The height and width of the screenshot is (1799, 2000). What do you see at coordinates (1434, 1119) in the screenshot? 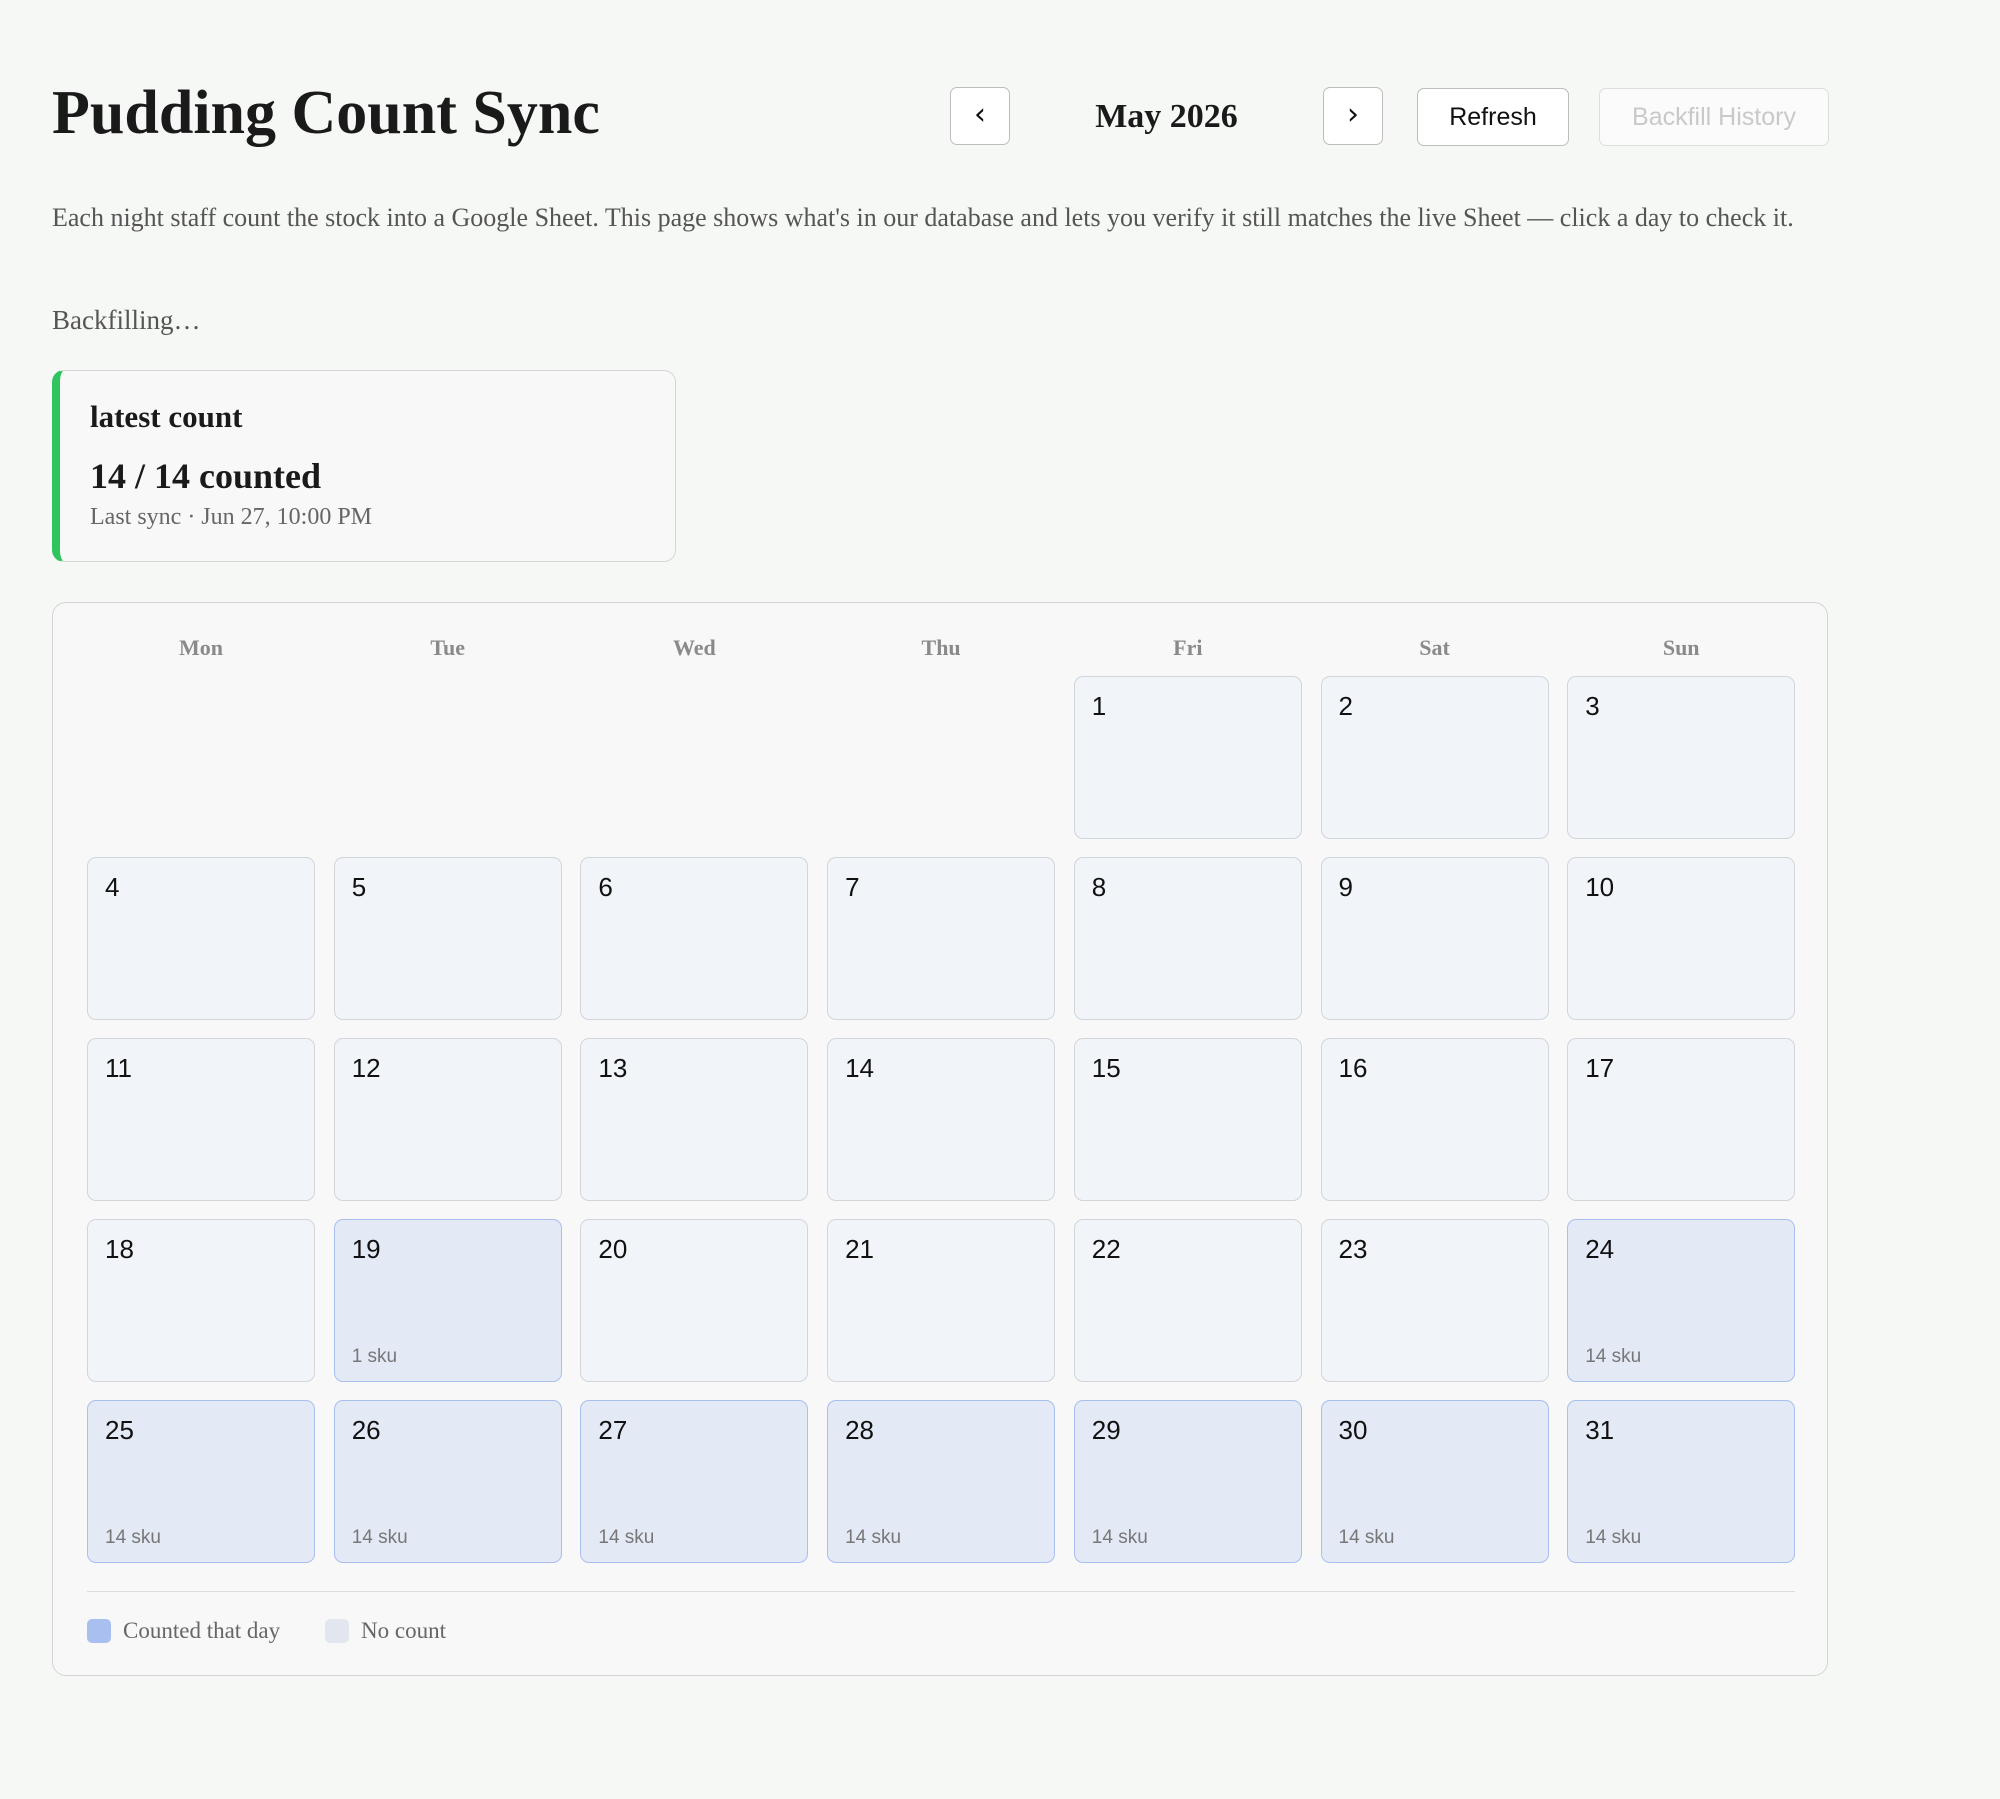
I see `calendar-day-16: 16` at bounding box center [1434, 1119].